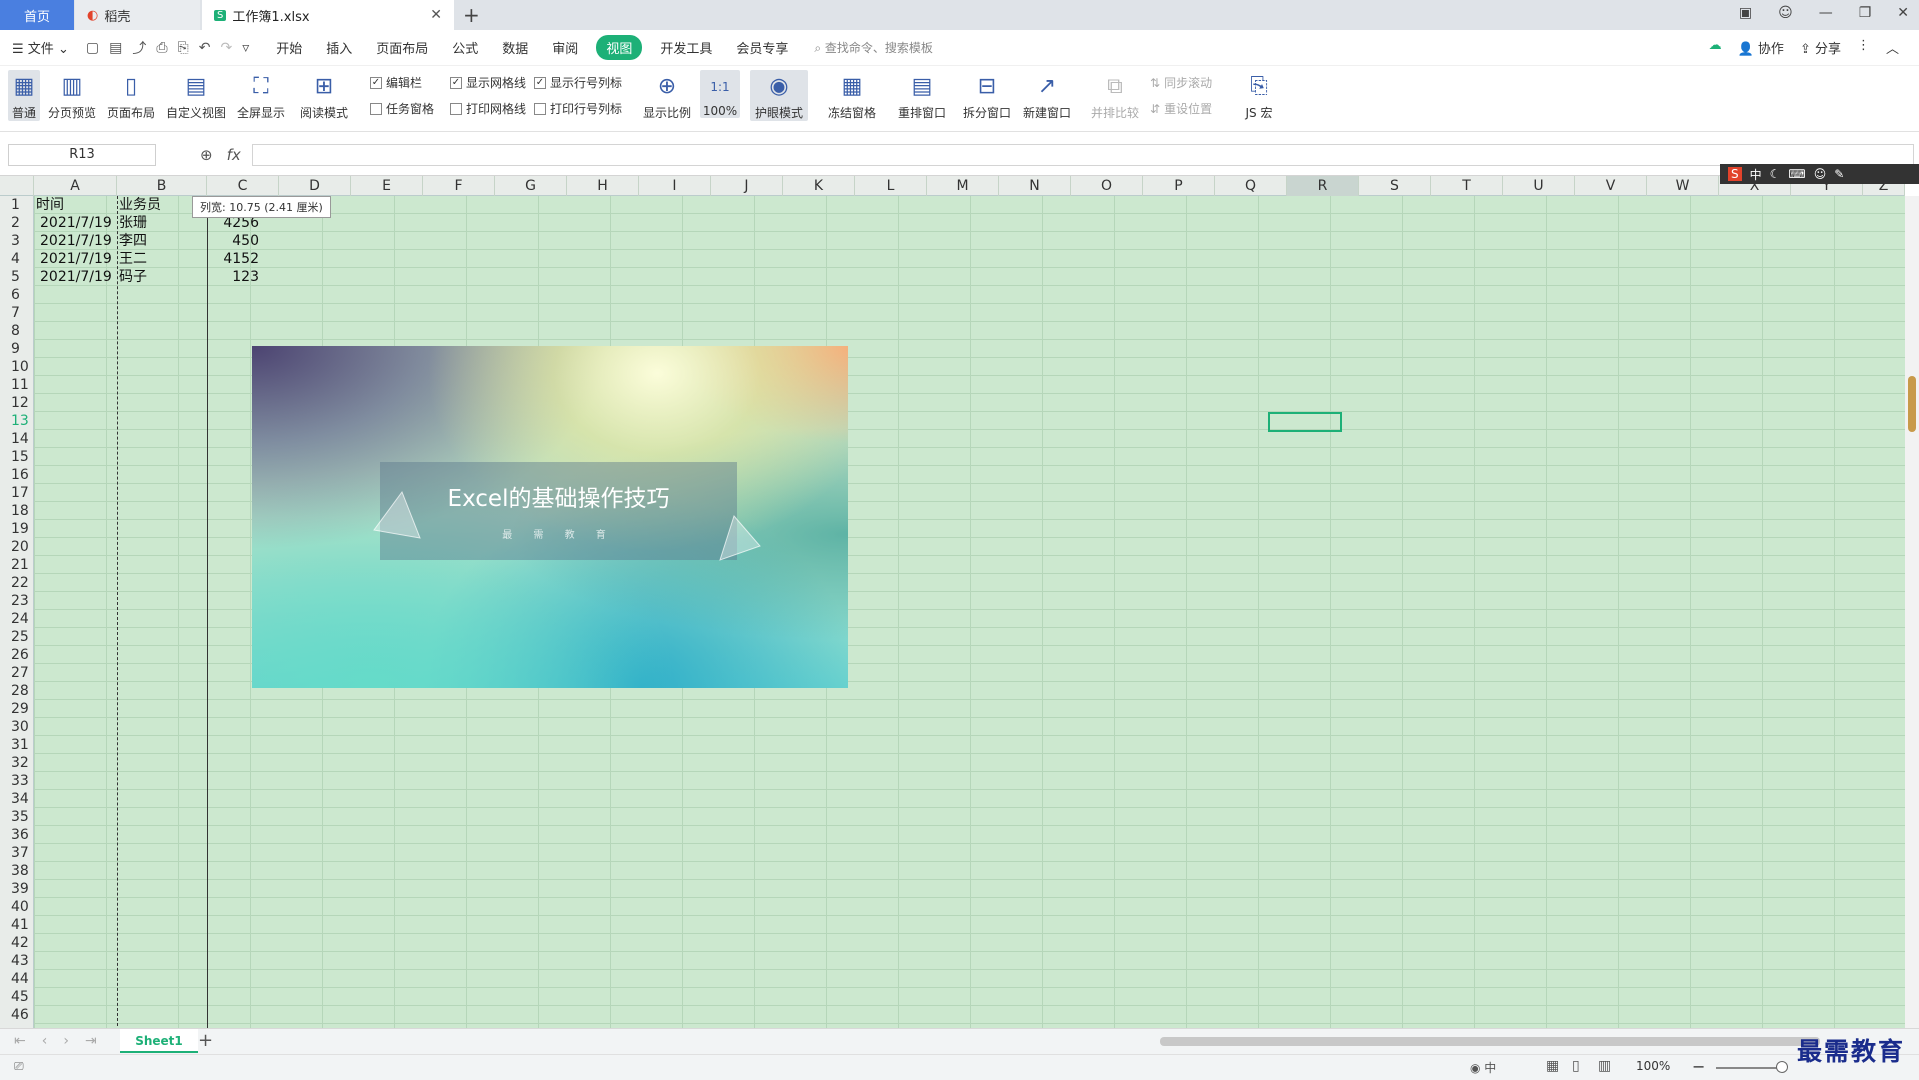 This screenshot has height=1080, width=1919. Describe the element at coordinates (66, 1041) in the screenshot. I see `next-sheet-icon: ›` at that location.